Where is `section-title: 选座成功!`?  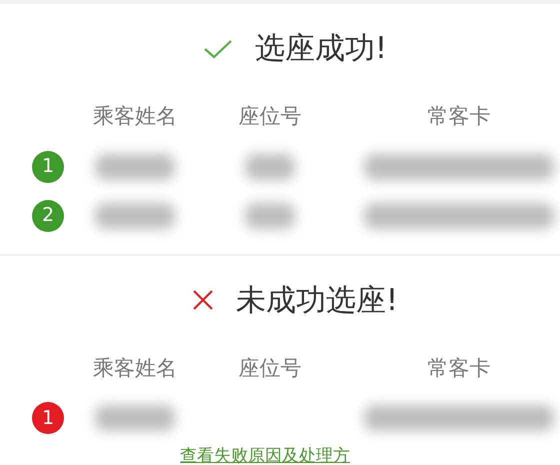 section-title: 选座成功! is located at coordinates (321, 49).